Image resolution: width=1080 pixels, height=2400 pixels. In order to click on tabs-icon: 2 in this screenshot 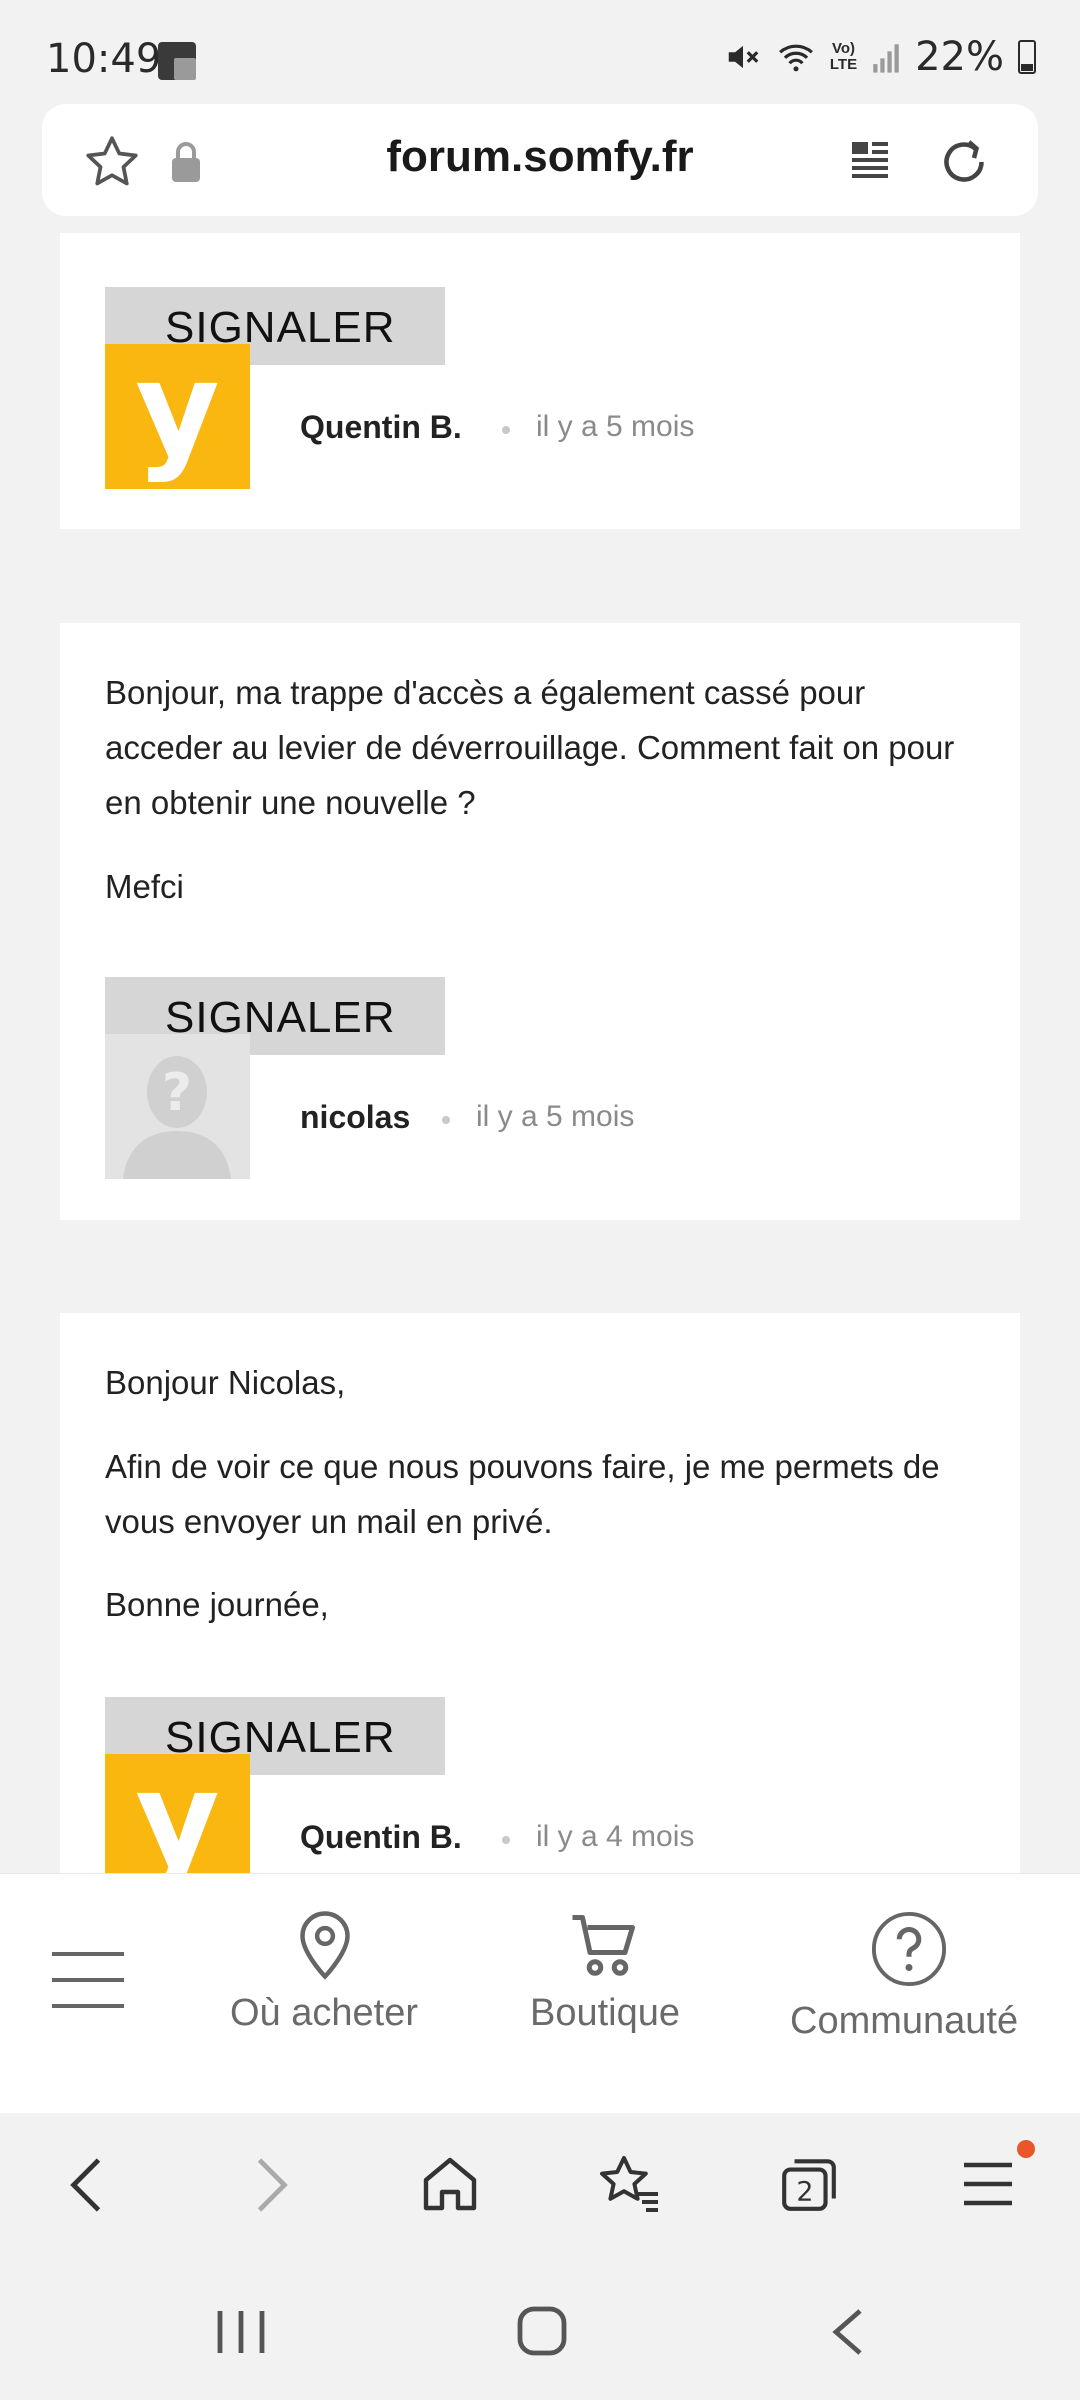, I will do `click(809, 2184)`.